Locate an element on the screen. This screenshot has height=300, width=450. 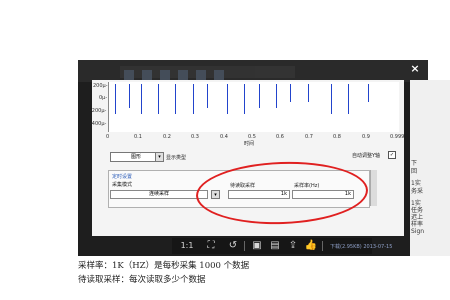
sliver-line: 迟上 is located at coordinates (417, 217).